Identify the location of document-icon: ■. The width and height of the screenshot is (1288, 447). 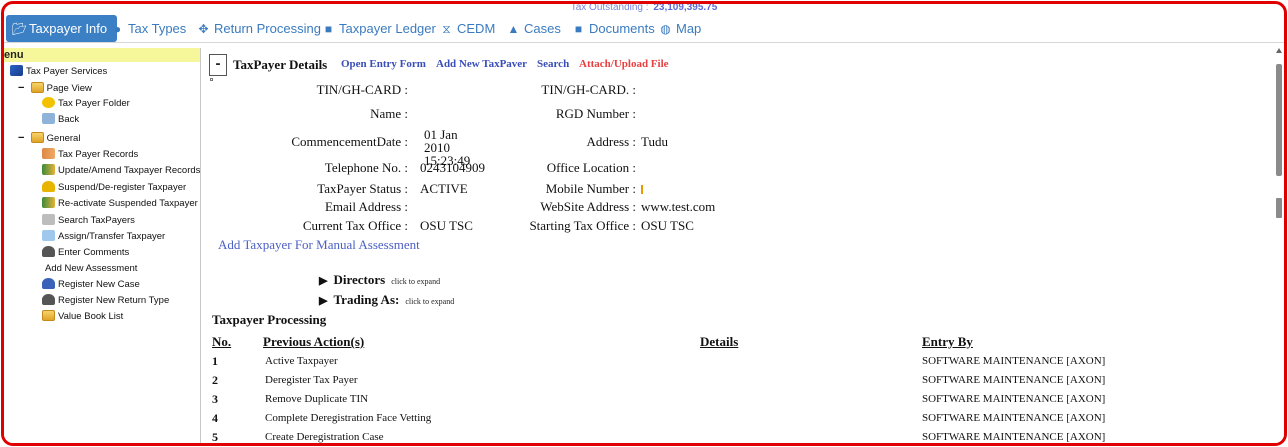
(578, 29).